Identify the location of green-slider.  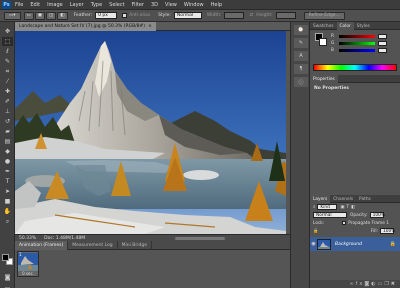
(357, 43).